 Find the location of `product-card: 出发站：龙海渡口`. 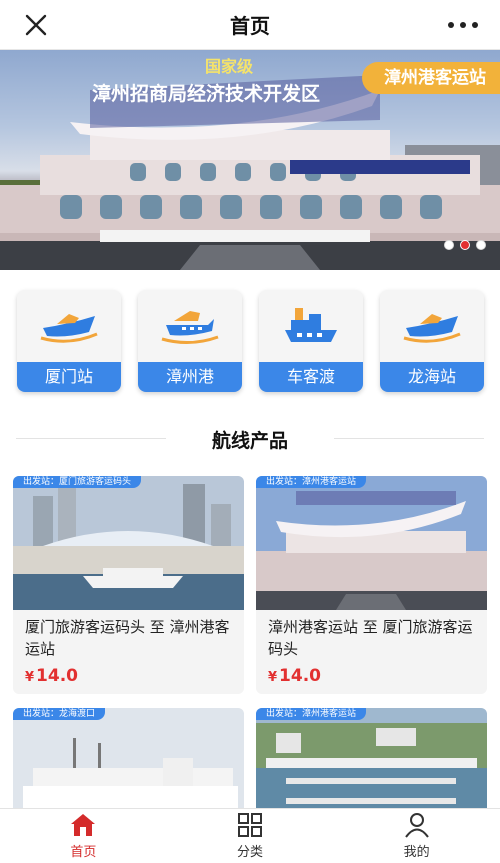

product-card: 出发站：龙海渡口 is located at coordinates (128, 758).